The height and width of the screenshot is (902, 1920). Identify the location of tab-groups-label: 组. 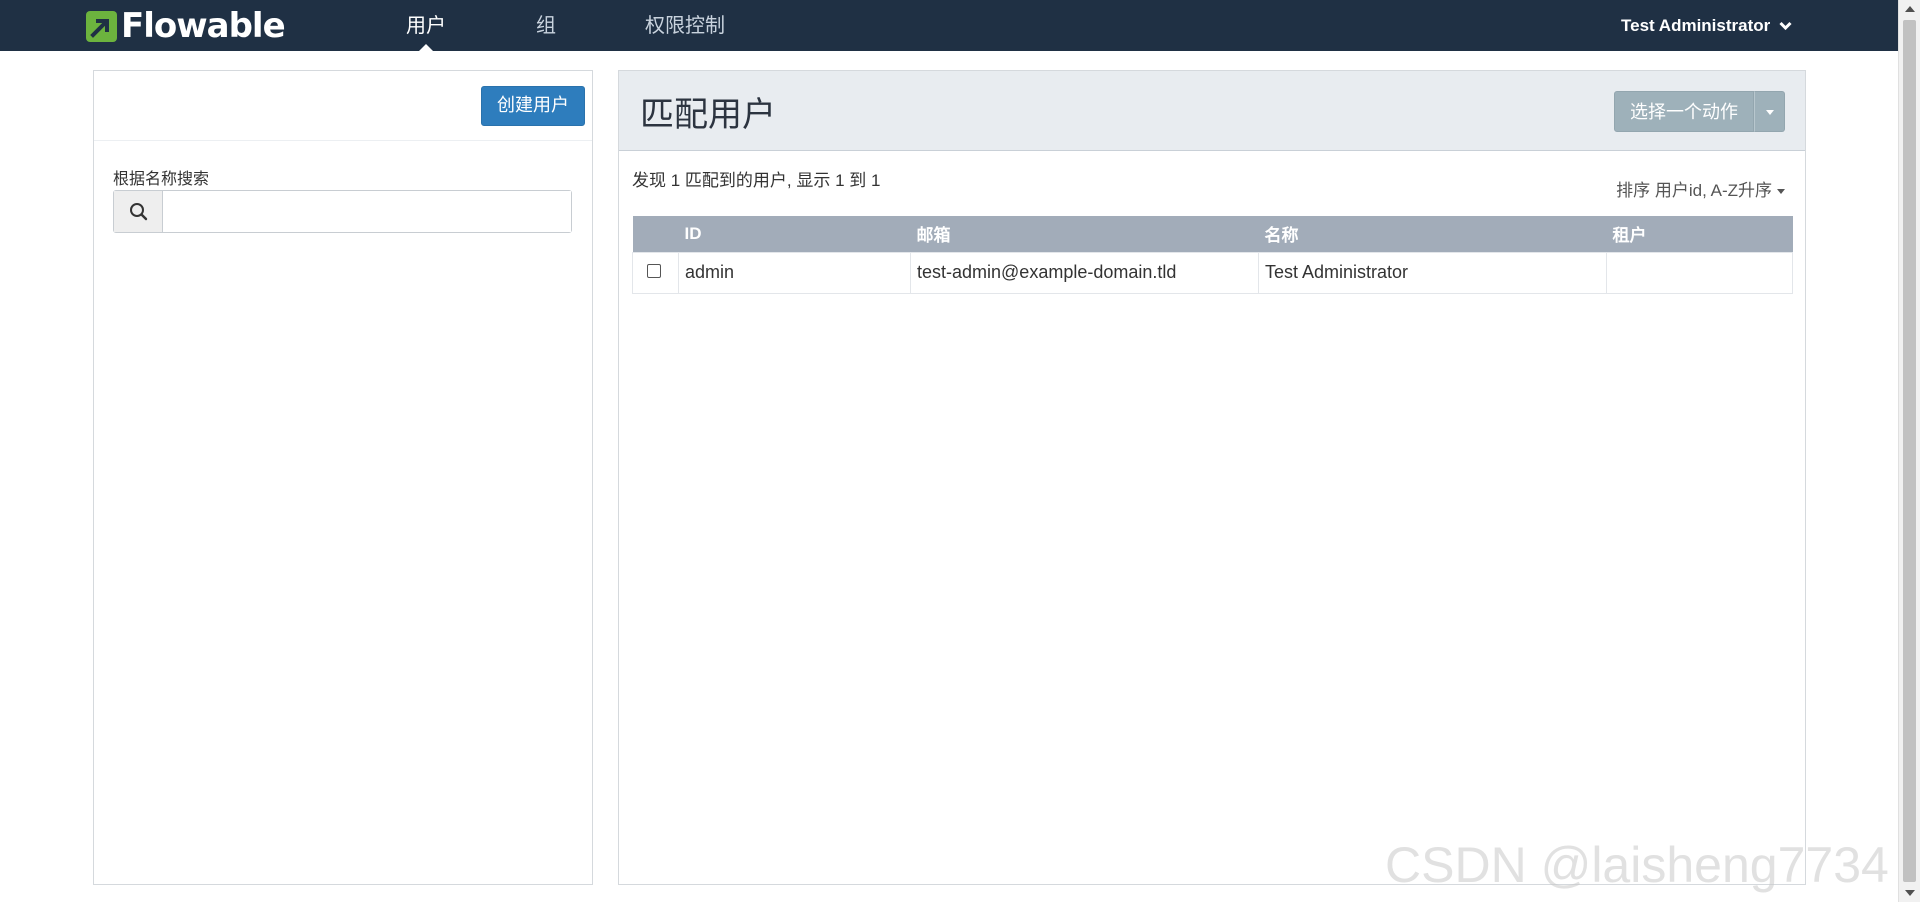
(546, 25).